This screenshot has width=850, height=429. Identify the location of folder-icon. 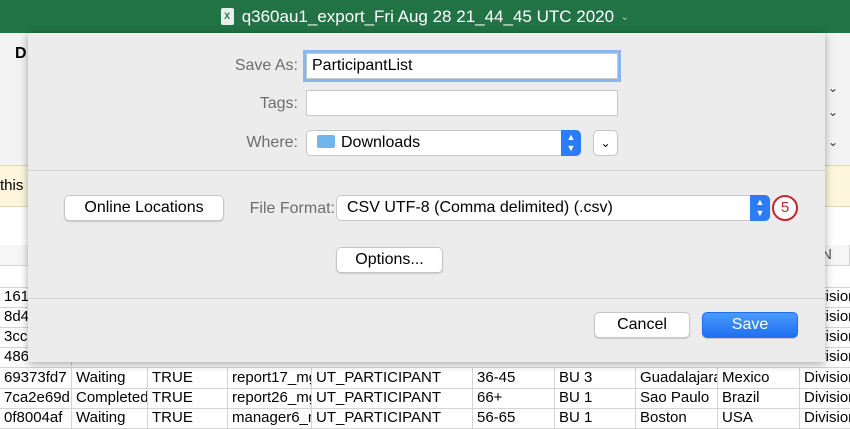
(326, 141).